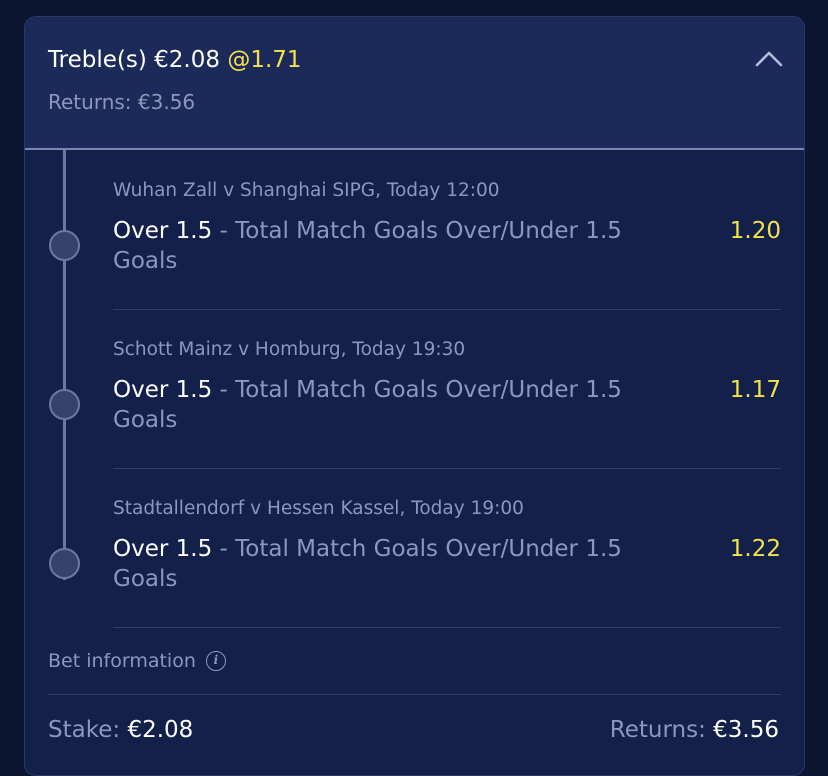 The height and width of the screenshot is (776, 828). What do you see at coordinates (64, 365) in the screenshot?
I see `timeline-line` at bounding box center [64, 365].